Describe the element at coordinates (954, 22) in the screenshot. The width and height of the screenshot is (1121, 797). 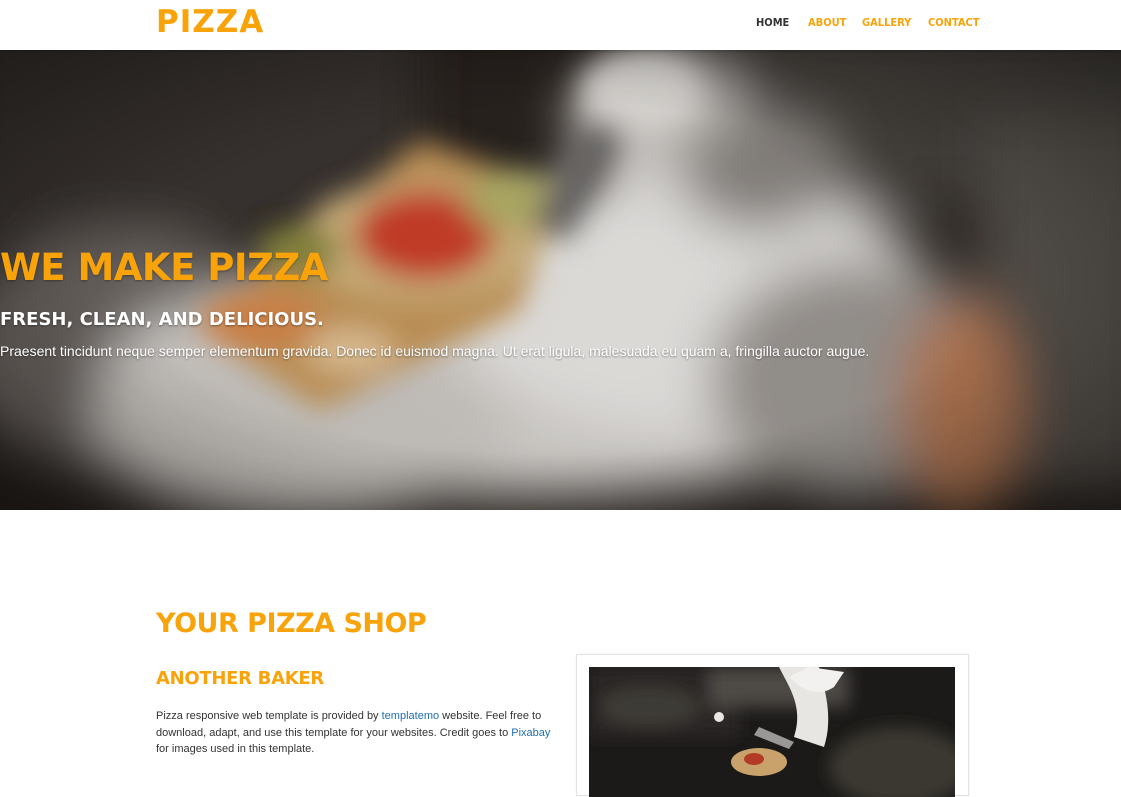
I see `nav-contact: CONTACT` at that location.